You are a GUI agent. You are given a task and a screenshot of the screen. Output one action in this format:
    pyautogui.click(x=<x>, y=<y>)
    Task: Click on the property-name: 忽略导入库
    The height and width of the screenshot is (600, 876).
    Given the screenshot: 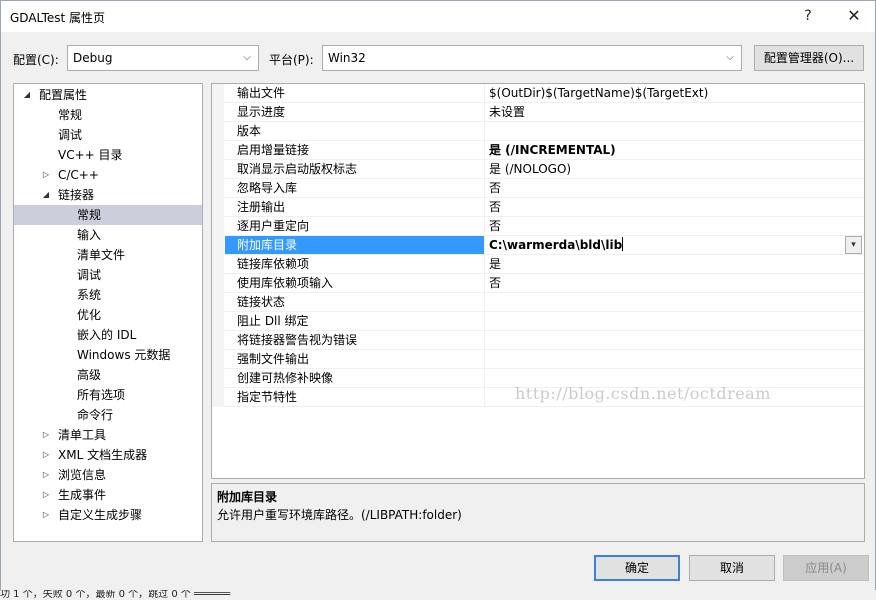 What is the action you would take?
    pyautogui.click(x=355, y=188)
    